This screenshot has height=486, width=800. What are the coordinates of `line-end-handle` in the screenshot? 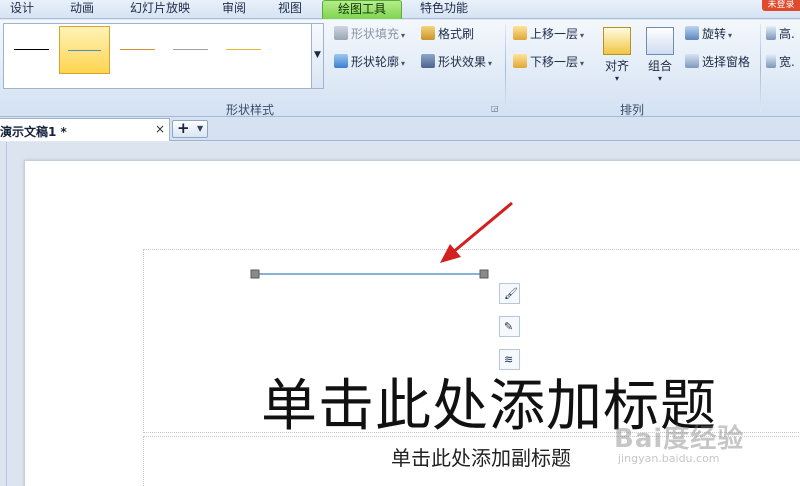 It's located at (484, 274).